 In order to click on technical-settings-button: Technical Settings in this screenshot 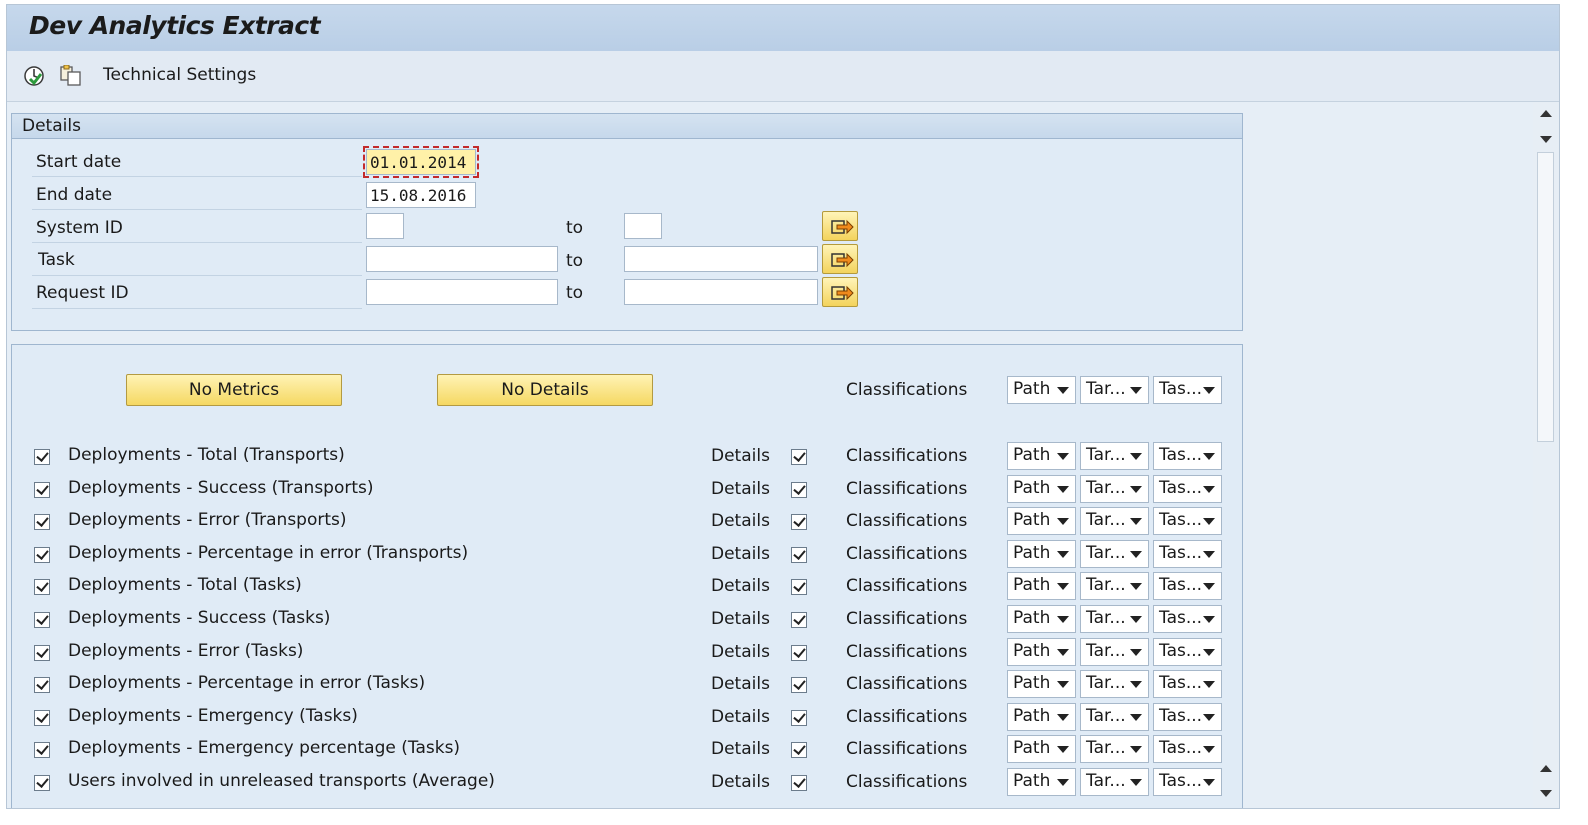, I will do `click(179, 75)`.